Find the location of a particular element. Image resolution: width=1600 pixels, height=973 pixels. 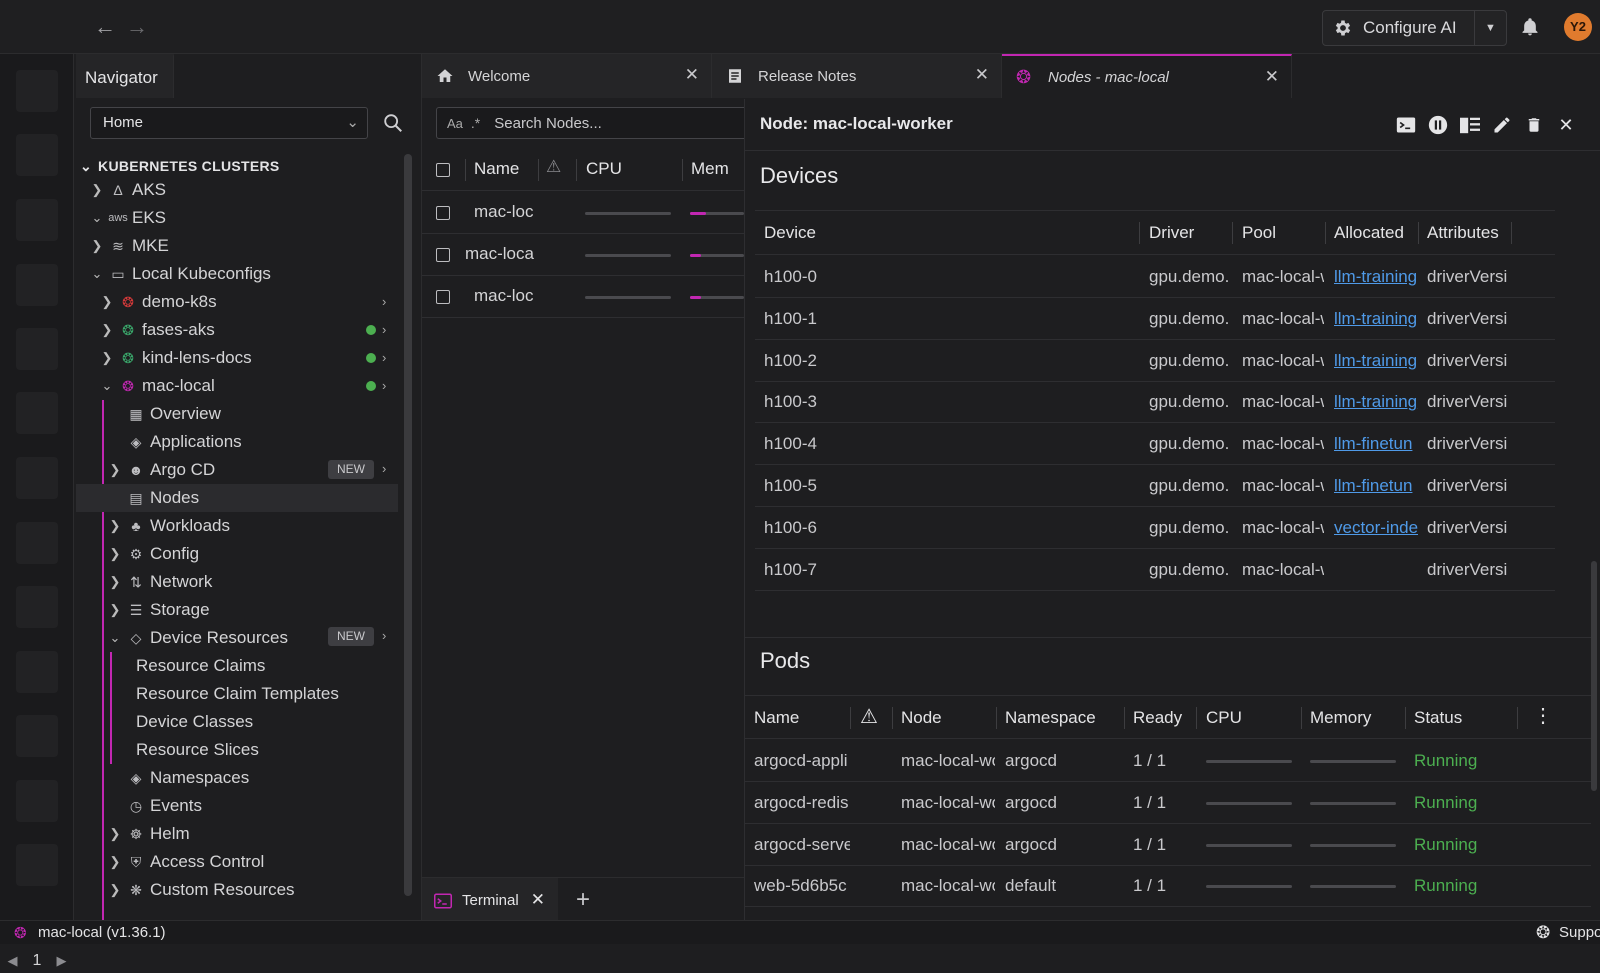

active-cluster-label: mac-local (v1.36.1) is located at coordinates (102, 932).